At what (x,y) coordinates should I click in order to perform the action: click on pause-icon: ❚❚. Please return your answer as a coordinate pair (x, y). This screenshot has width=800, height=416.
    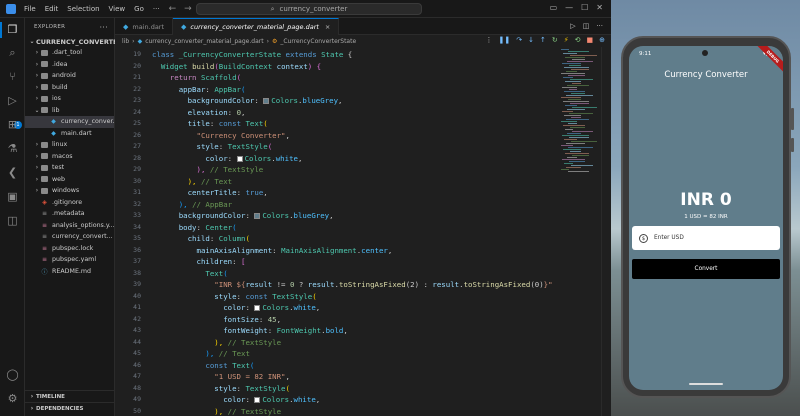
    Looking at the image, I should click on (504, 40).